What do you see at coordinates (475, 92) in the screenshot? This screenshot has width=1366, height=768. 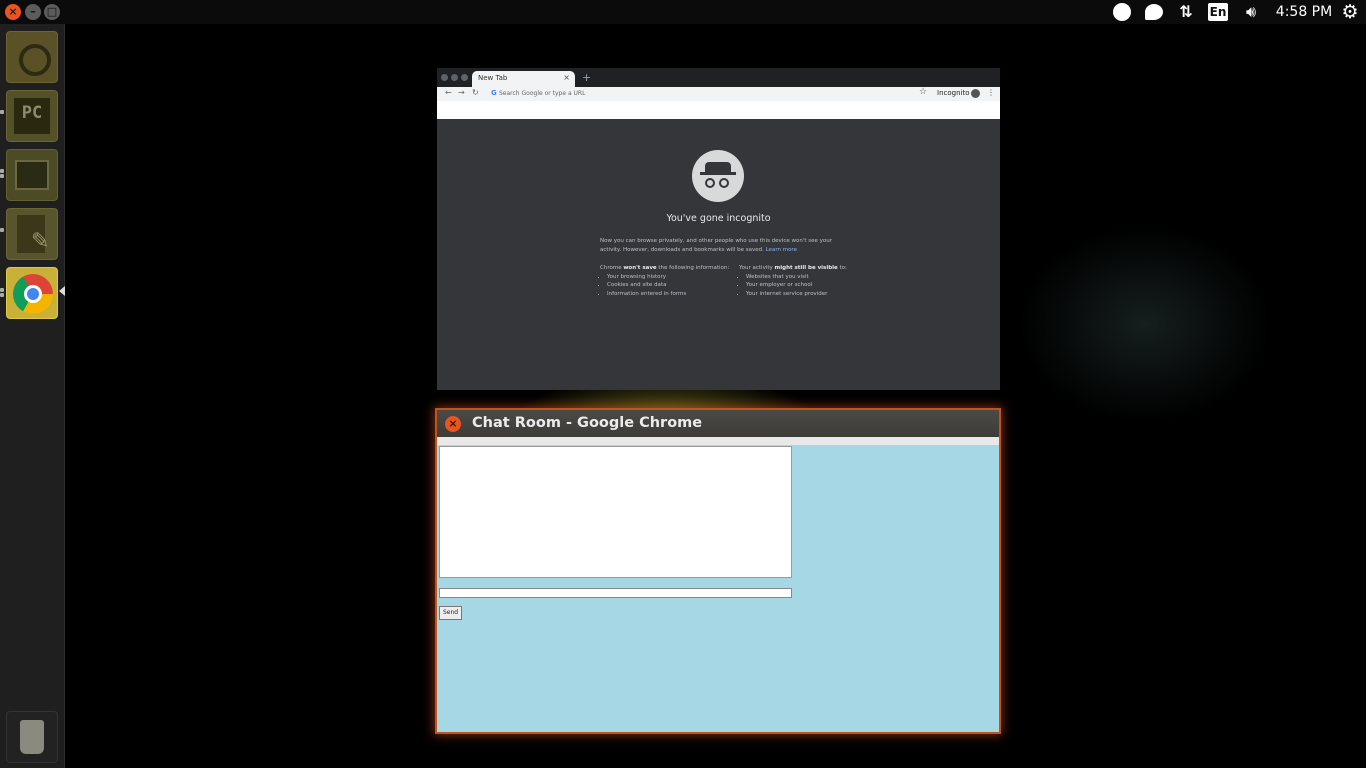 I see `reload-icon: ↻` at bounding box center [475, 92].